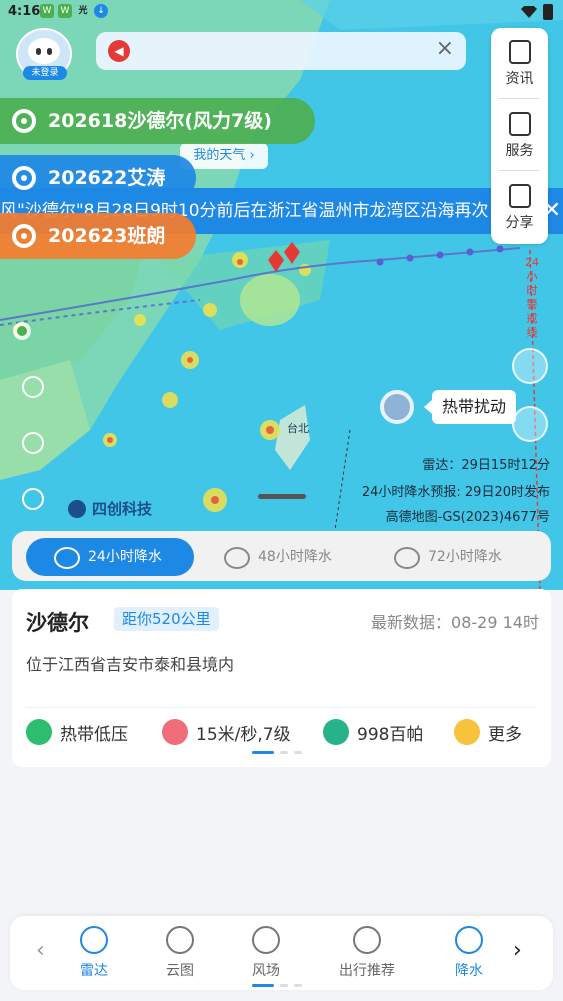 The image size is (563, 1001). Describe the element at coordinates (282, 496) in the screenshot. I see `drag-handle` at that location.